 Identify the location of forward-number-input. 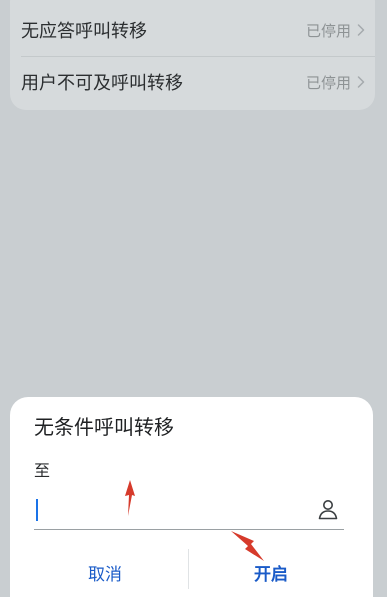
(164, 510).